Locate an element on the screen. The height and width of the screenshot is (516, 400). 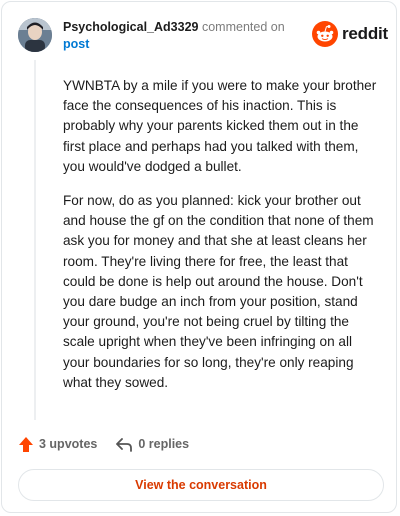
reply-button: 0 replies is located at coordinates (152, 444).